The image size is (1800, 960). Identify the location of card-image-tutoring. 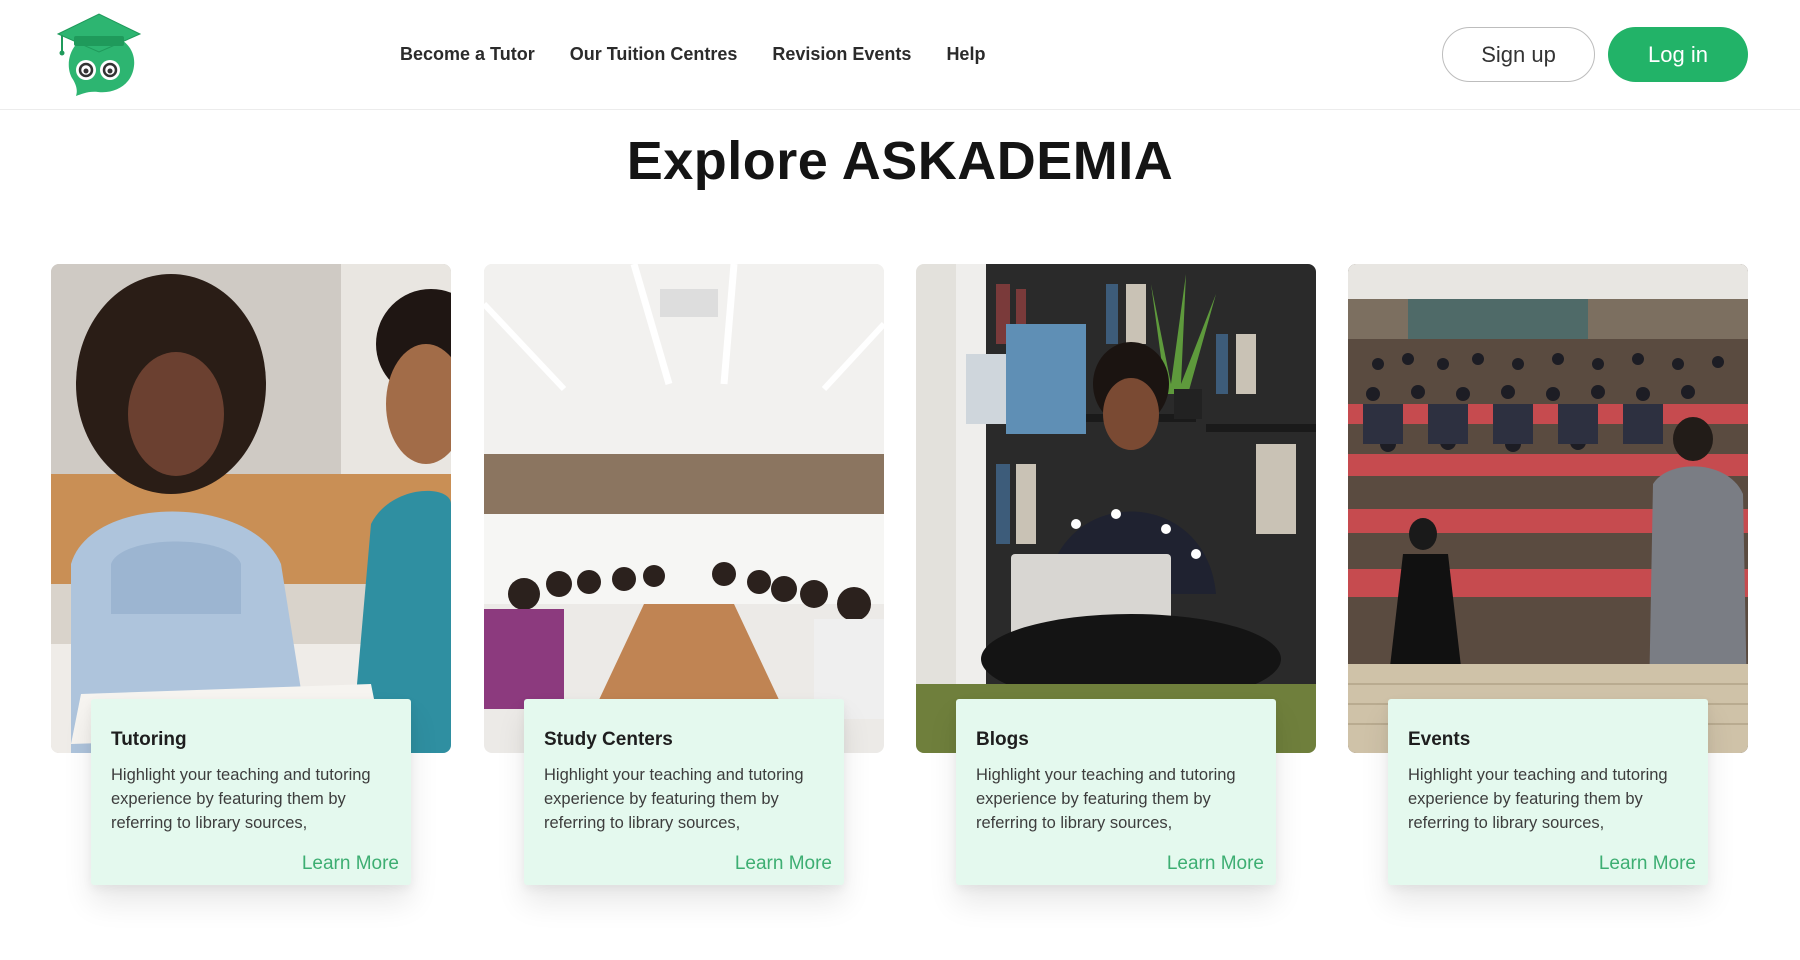
(251, 508).